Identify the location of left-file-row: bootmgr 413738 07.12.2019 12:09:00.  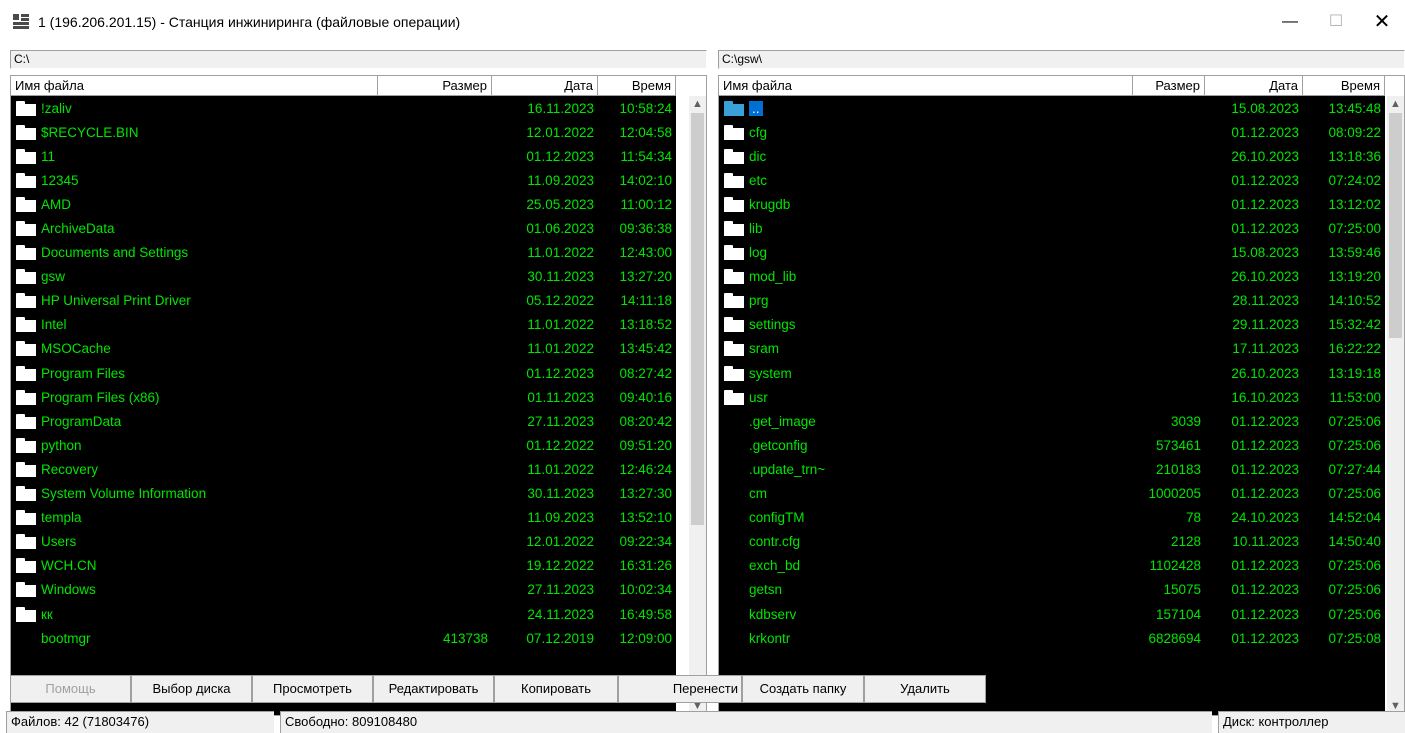
(343, 638).